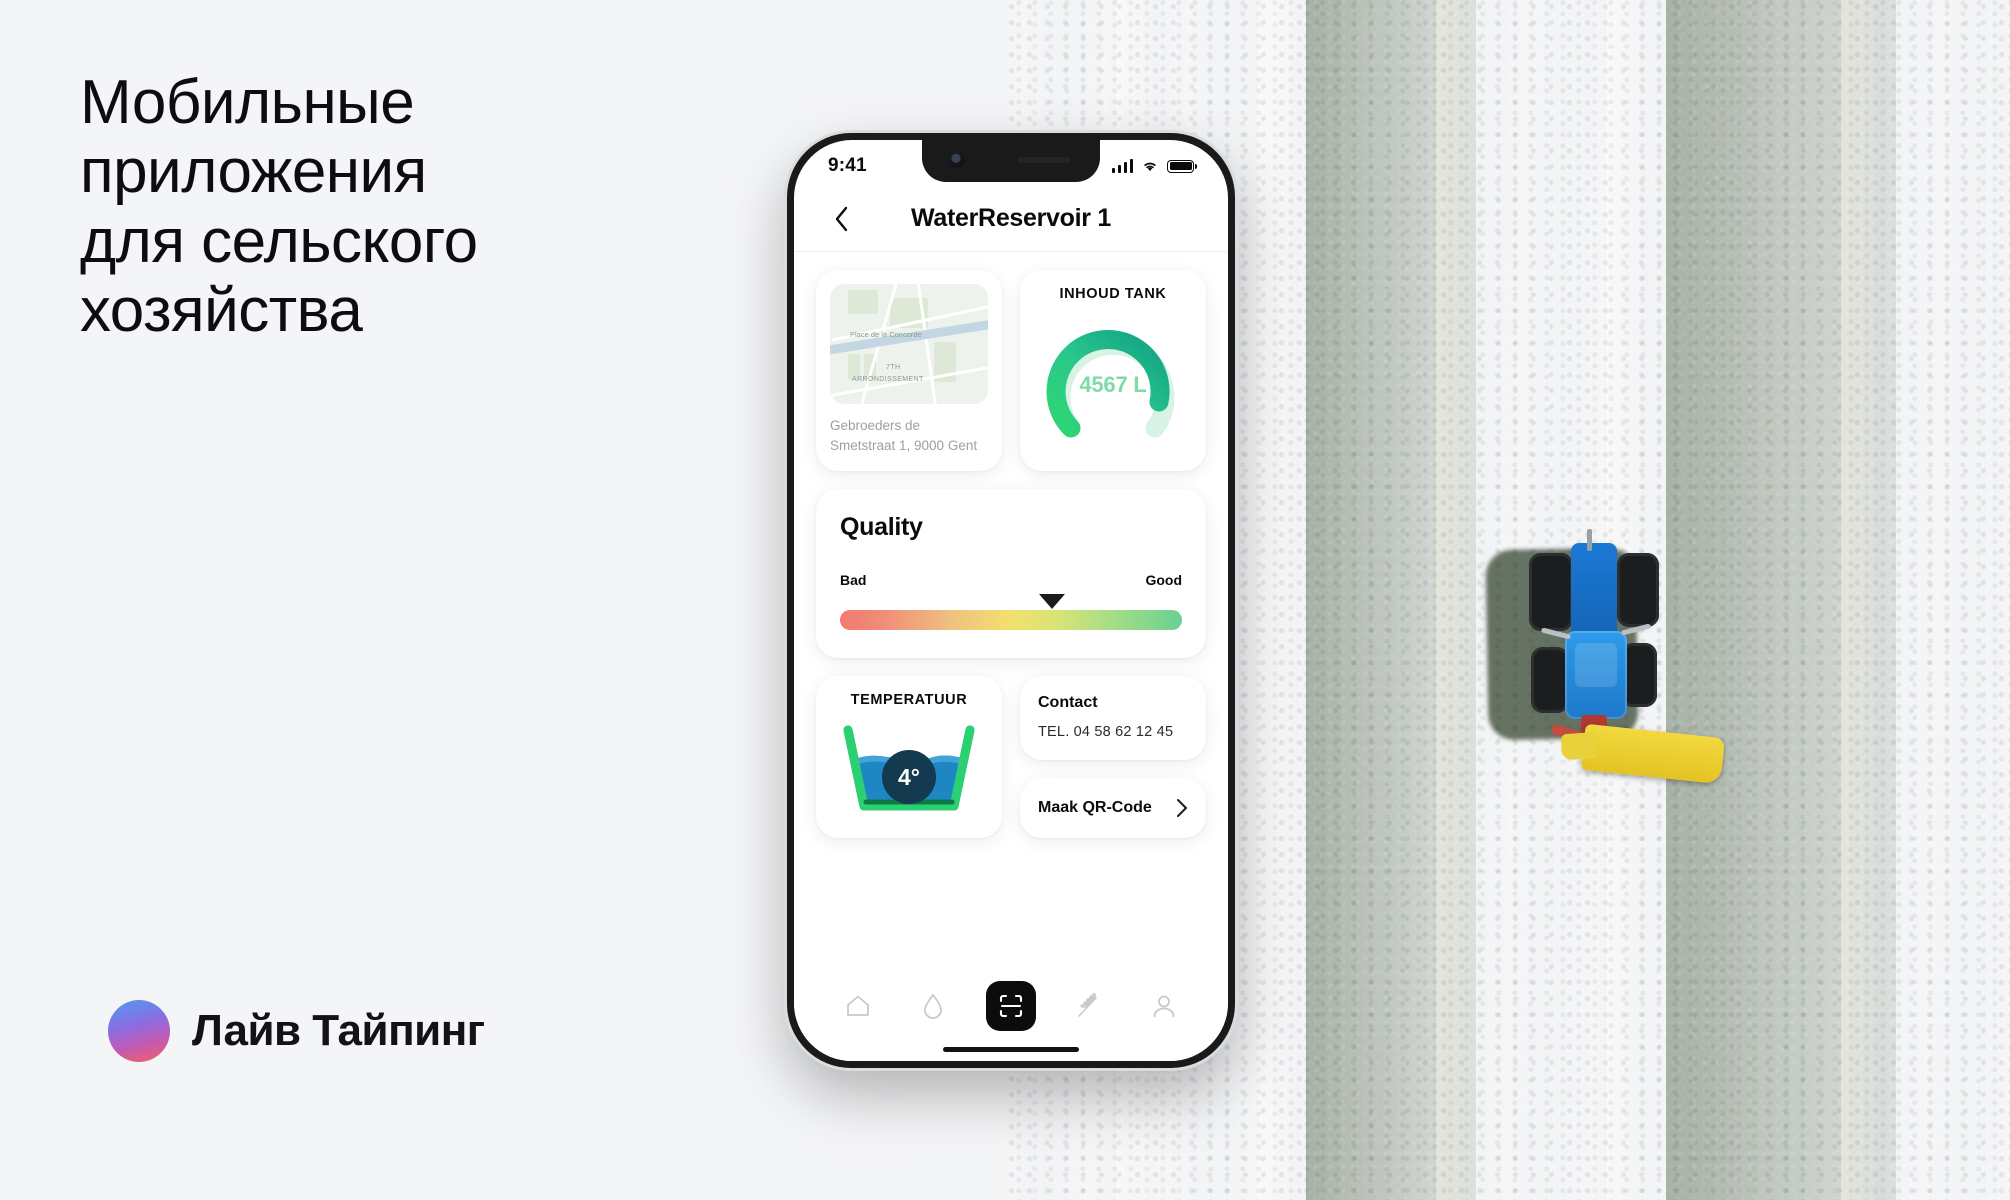 This screenshot has height=1200, width=2010. What do you see at coordinates (909, 777) in the screenshot?
I see `temperature-value-badge: 4°` at bounding box center [909, 777].